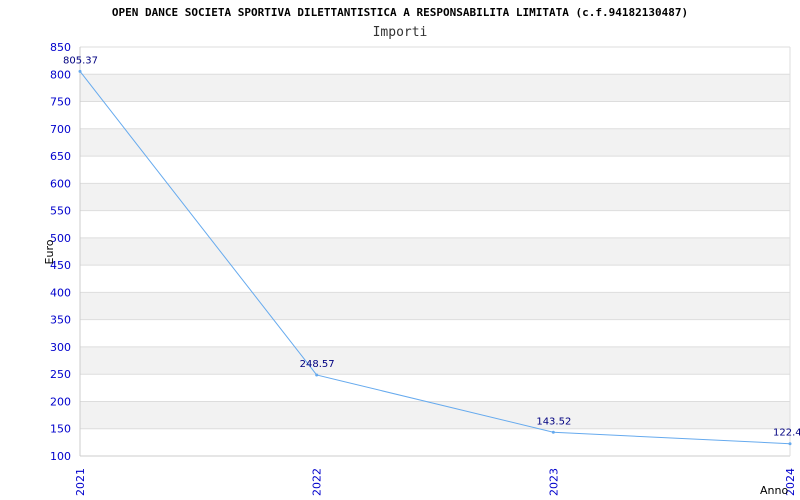  Describe the element at coordinates (60, 102) in the screenshot. I see `y-tick-label: 750` at that location.